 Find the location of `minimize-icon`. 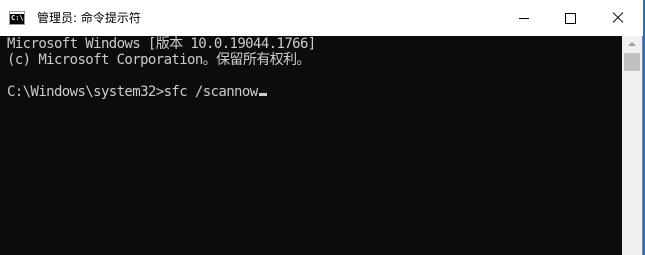

minimize-icon is located at coordinates (524, 18).